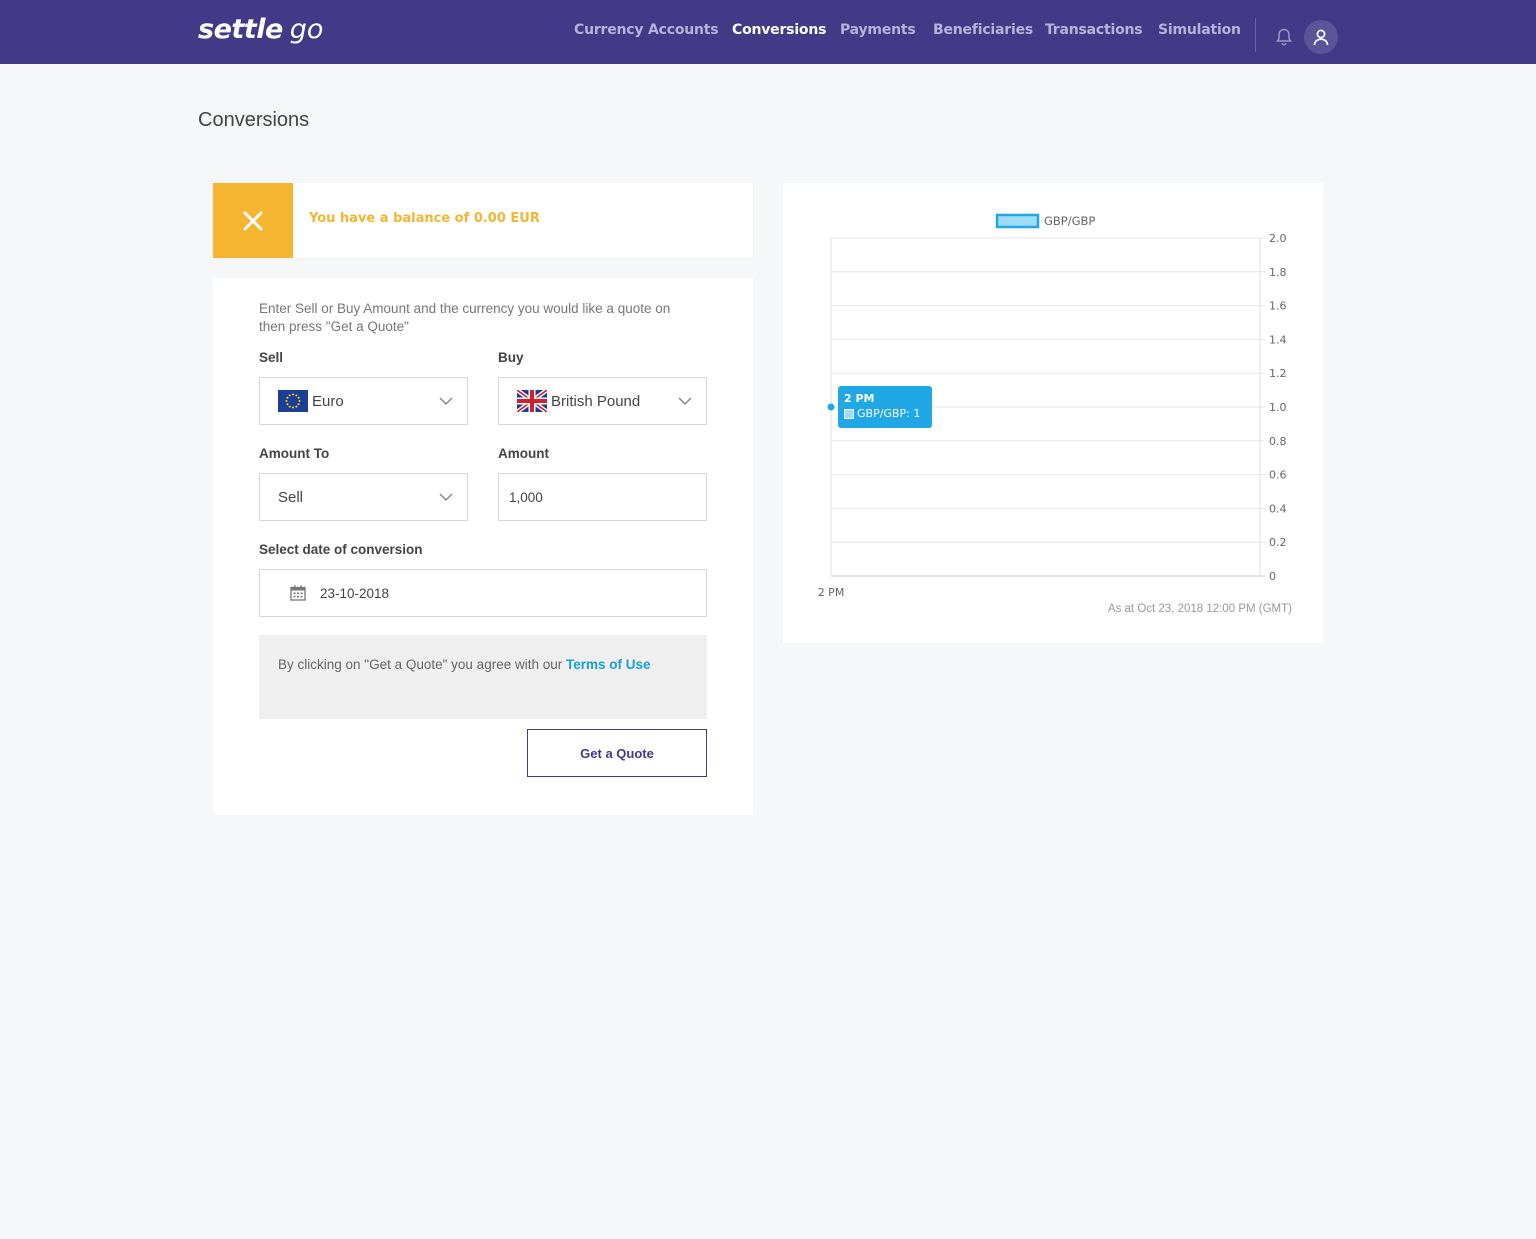 The width and height of the screenshot is (1536, 1239). What do you see at coordinates (1278, 306) in the screenshot?
I see `y-tick-label: 1.6` at bounding box center [1278, 306].